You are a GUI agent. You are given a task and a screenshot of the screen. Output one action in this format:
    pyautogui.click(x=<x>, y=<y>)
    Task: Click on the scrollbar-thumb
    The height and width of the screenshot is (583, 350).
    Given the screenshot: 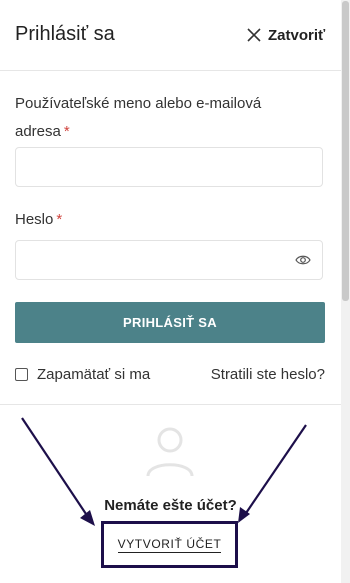 What is the action you would take?
    pyautogui.click(x=345, y=151)
    